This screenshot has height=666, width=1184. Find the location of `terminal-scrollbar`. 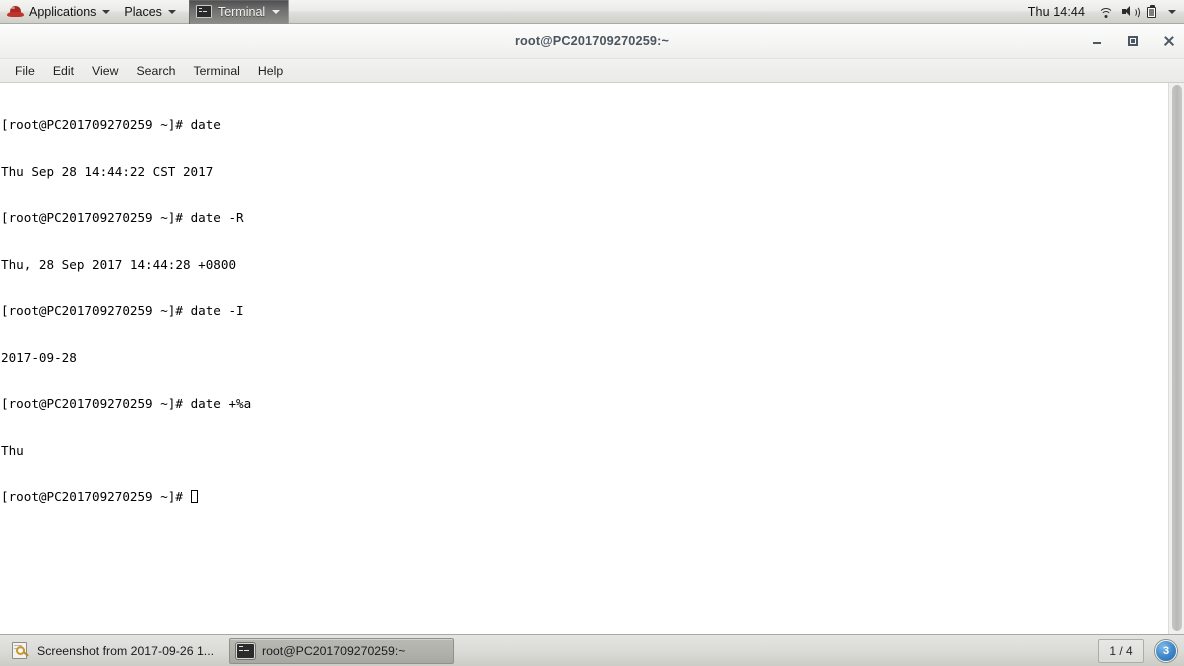

terminal-scrollbar is located at coordinates (1176, 359).